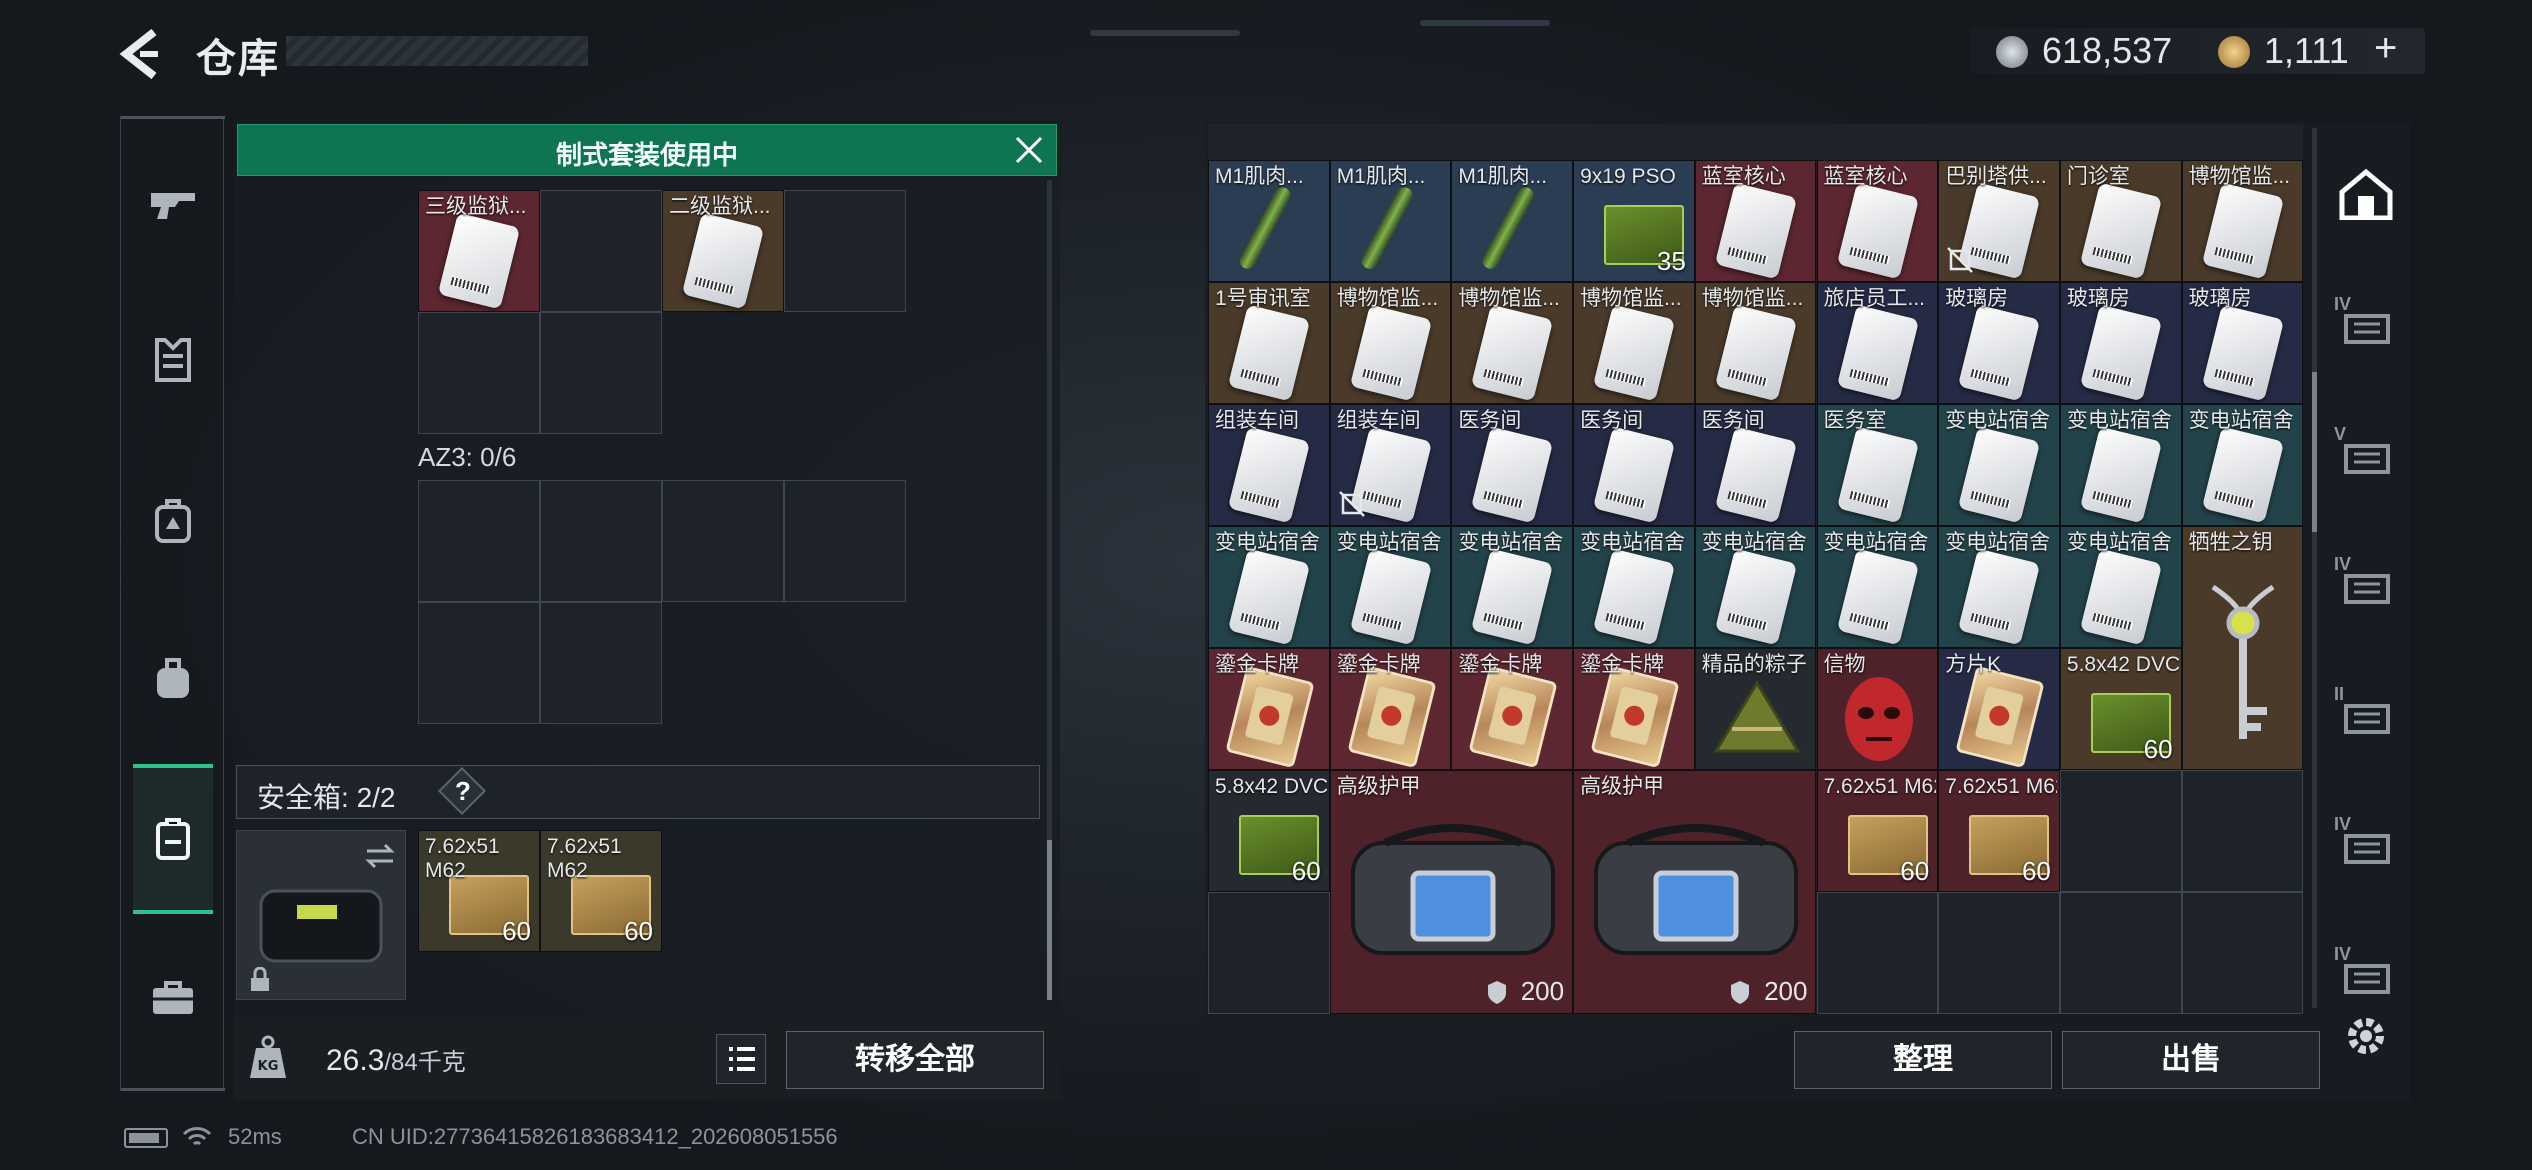 The height and width of the screenshot is (1170, 2532). What do you see at coordinates (1877, 709) in the screenshot?
I see `inventory-item: 信物` at bounding box center [1877, 709].